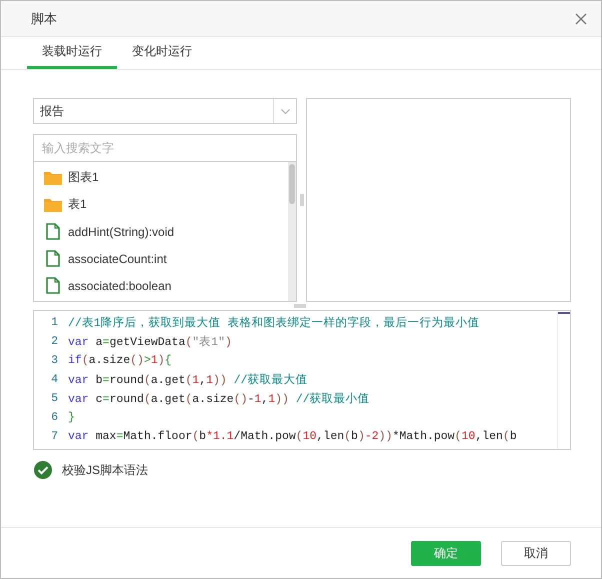 The height and width of the screenshot is (579, 602). I want to click on source-dropdown: 报告, so click(165, 111).